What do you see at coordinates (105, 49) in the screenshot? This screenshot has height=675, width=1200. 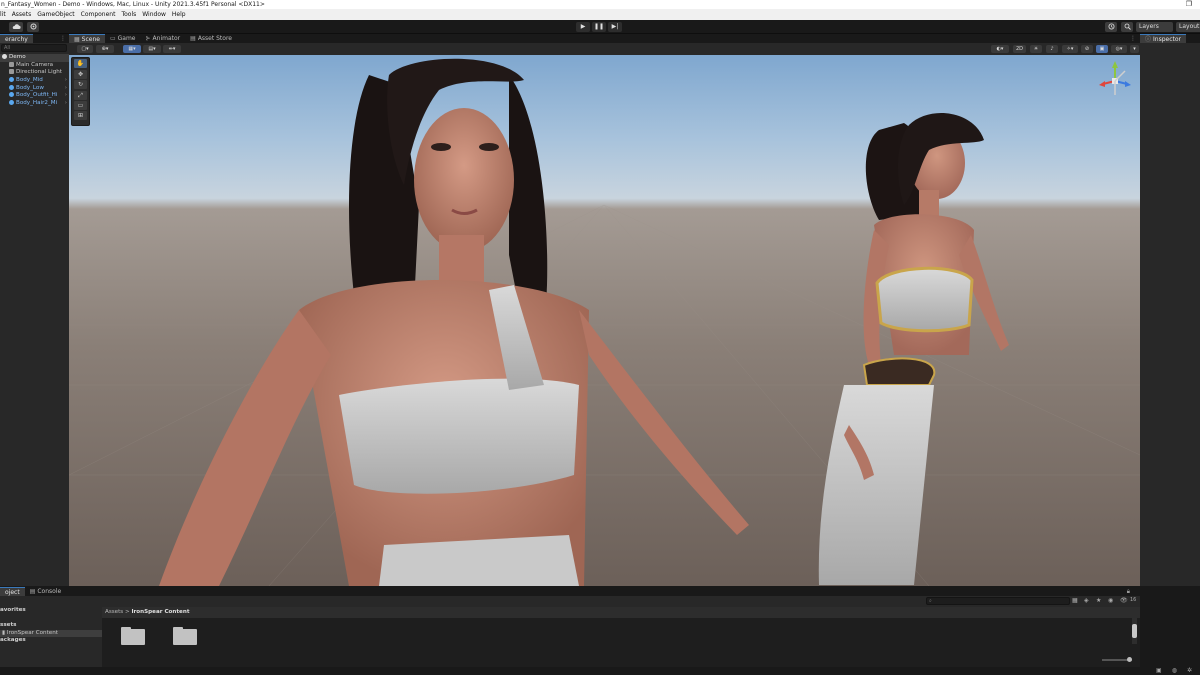 I see `pivot-dropdown: ⊕▾` at bounding box center [105, 49].